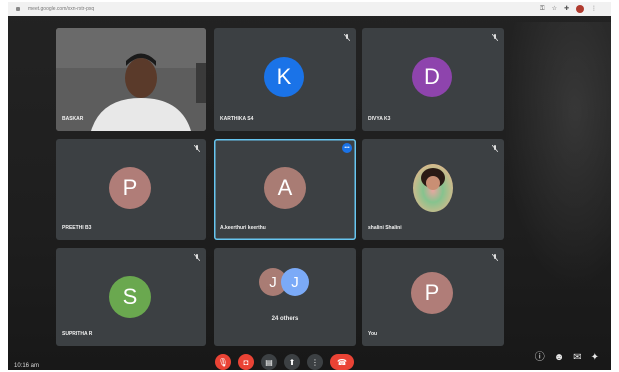  Describe the element at coordinates (540, 358) in the screenshot. I see `info-icon: ⓘ` at that location.